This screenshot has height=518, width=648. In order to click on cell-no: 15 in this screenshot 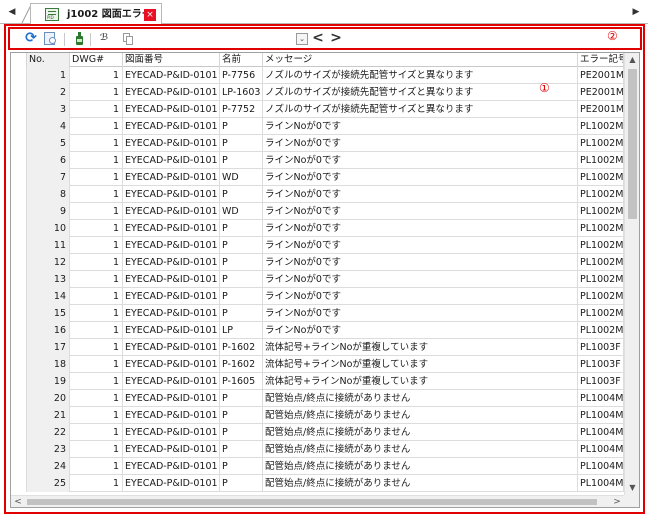, I will do `click(48, 313)`.